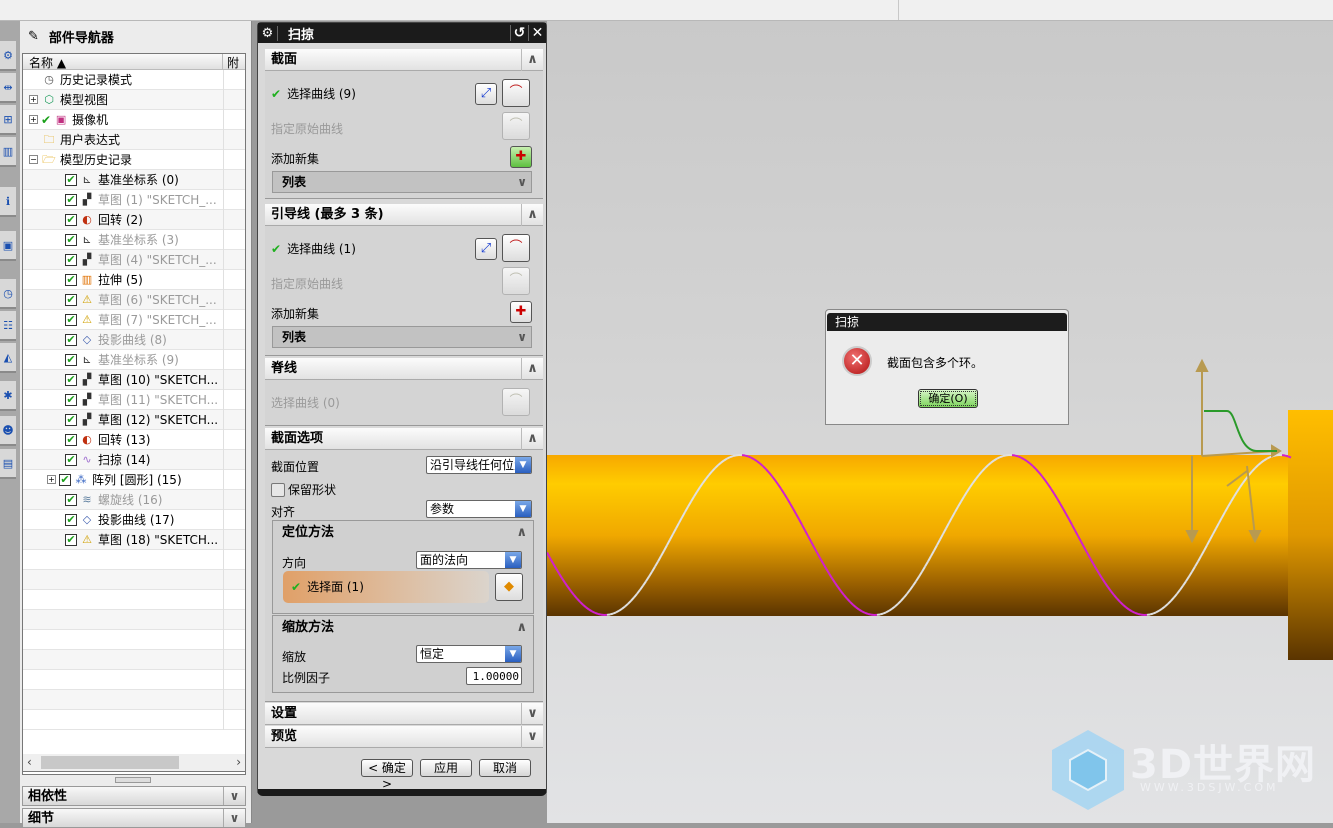 The image size is (1333, 828). What do you see at coordinates (446, 768) in the screenshot?
I see `apply-button: 应用` at bounding box center [446, 768].